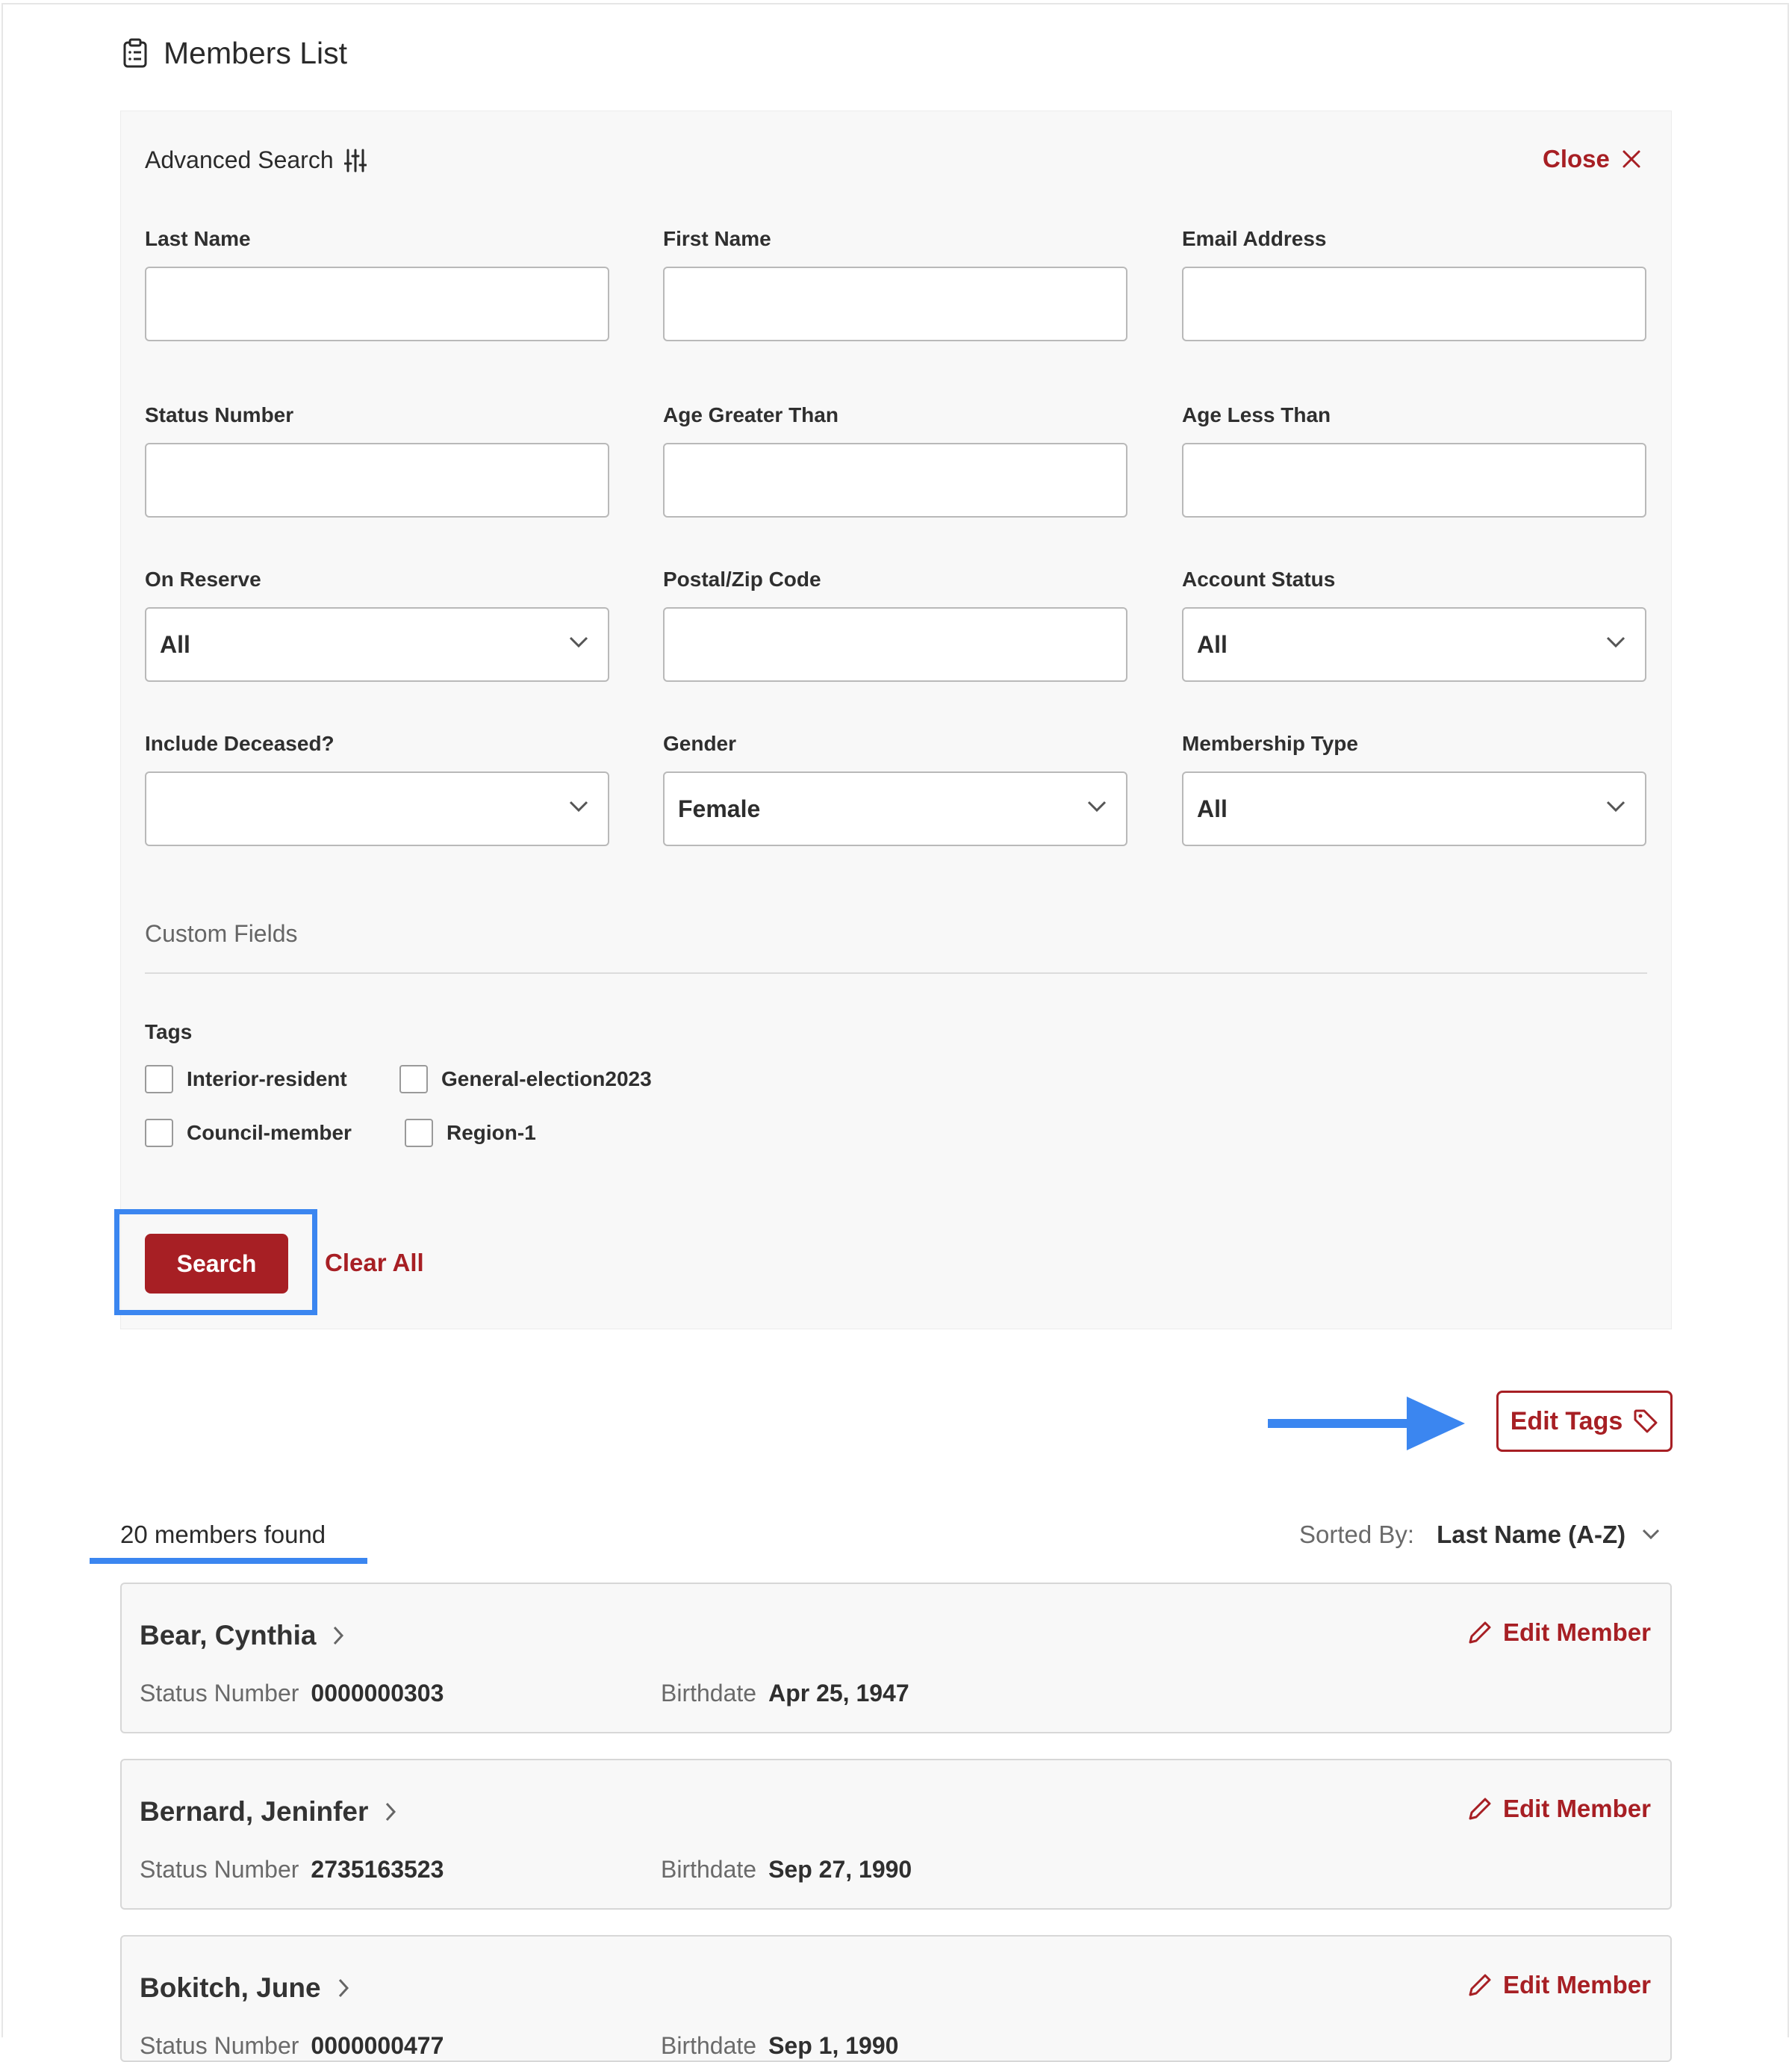 This screenshot has width=1792, height=2062. Describe the element at coordinates (240, 743) in the screenshot. I see `include-deceased-label: Include Deceased?` at that location.